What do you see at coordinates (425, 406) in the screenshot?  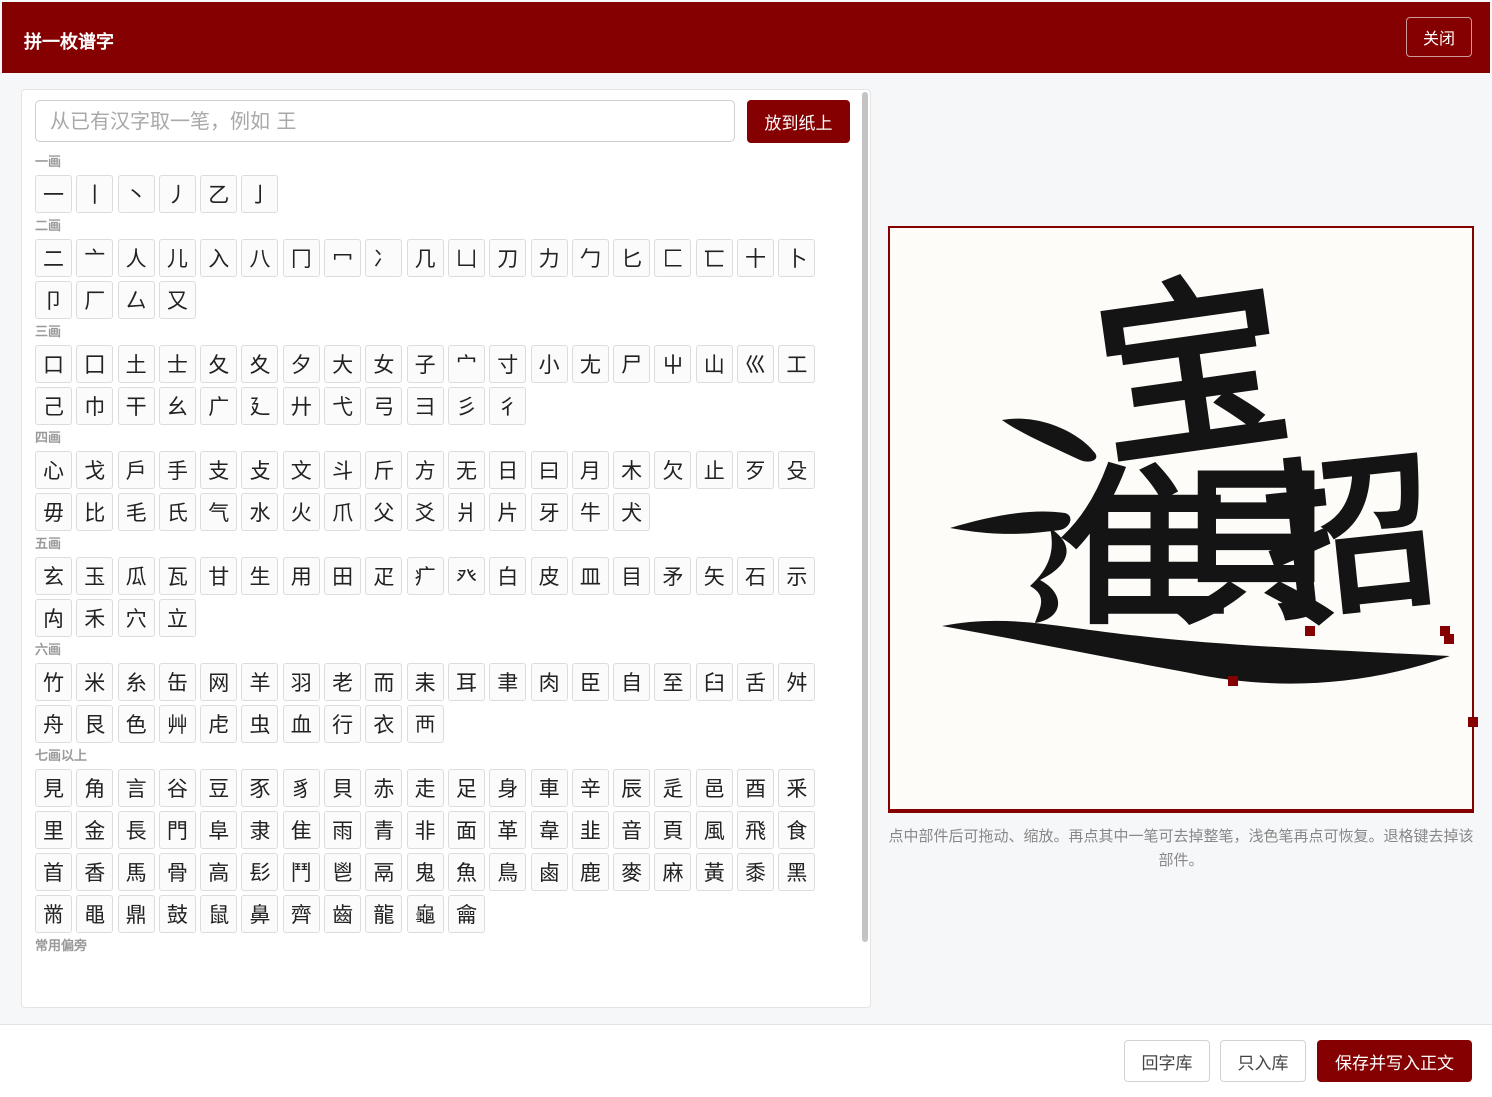 I see `radical-button: 彐` at bounding box center [425, 406].